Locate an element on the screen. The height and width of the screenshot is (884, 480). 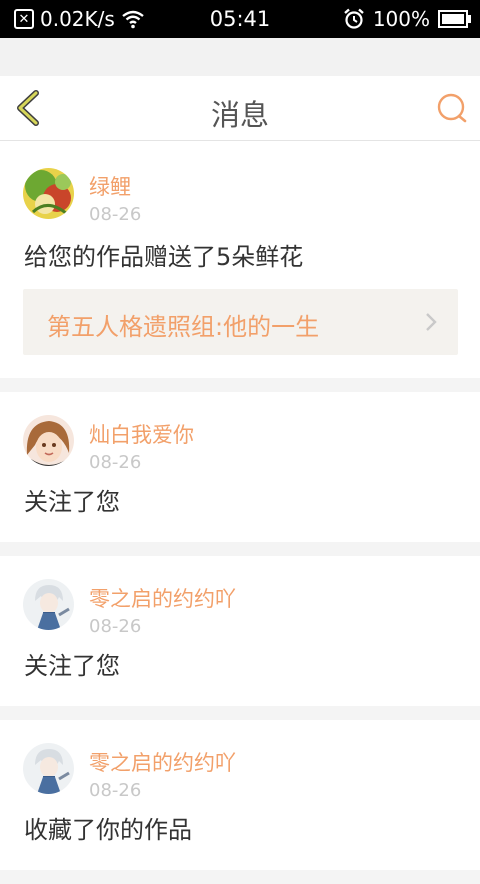
search-icon is located at coordinates (452, 108).